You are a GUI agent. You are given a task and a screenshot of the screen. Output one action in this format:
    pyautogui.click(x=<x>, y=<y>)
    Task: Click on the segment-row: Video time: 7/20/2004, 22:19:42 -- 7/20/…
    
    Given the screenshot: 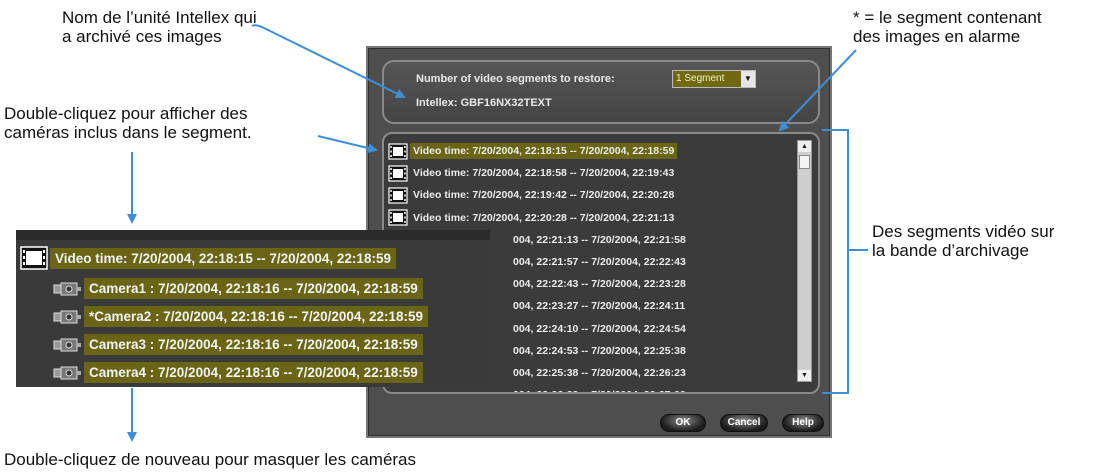 What is the action you would take?
    pyautogui.click(x=594, y=195)
    